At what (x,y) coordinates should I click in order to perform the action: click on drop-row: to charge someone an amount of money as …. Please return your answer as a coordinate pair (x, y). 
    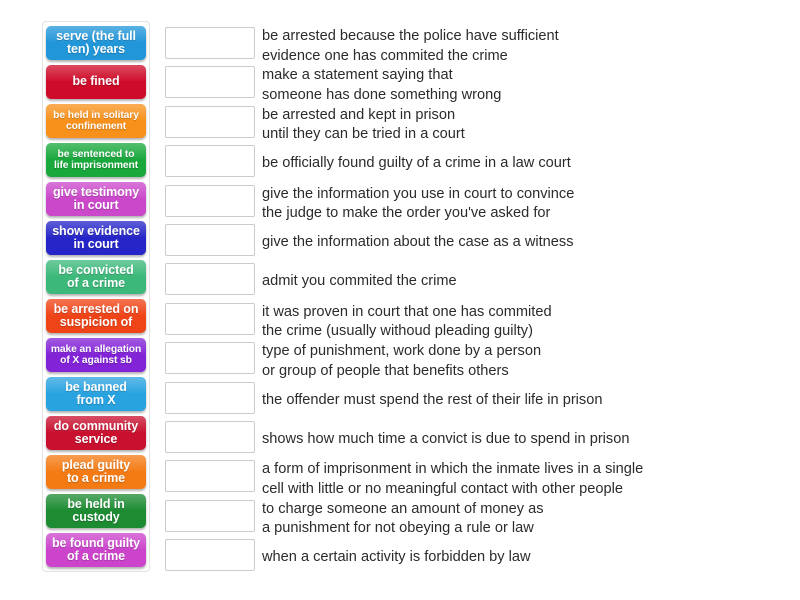
    Looking at the image, I should click on (475, 519).